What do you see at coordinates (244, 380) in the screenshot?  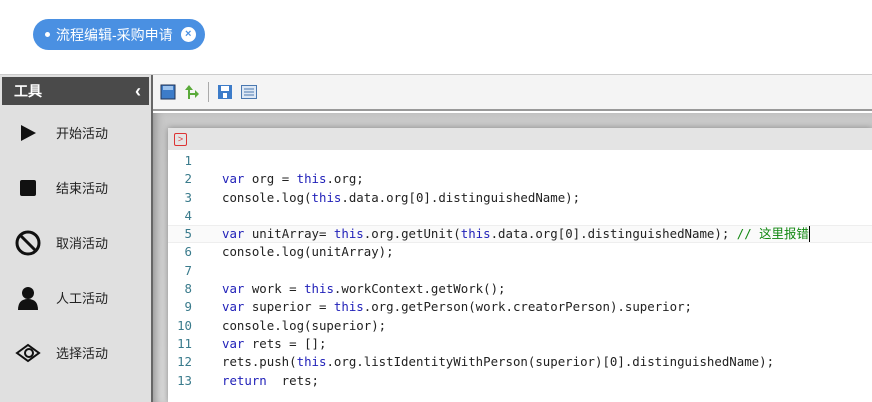 I see `code-keyword: return` at bounding box center [244, 380].